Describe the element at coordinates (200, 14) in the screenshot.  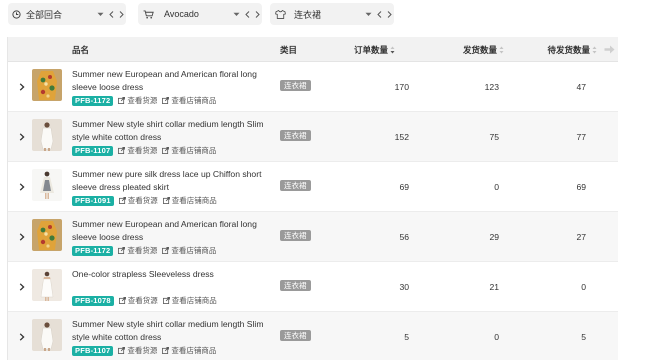
I see `shop-filter: Avocado` at that location.